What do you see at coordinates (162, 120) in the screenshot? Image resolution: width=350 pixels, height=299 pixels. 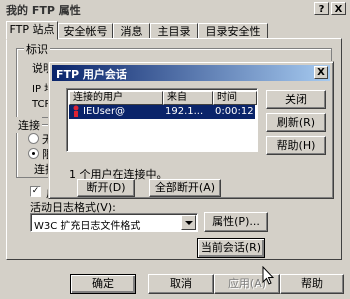 I see `sessions-list: 连接的用户 来自 时间 IEUser@ 192.1... 0:00:12` at bounding box center [162, 120].